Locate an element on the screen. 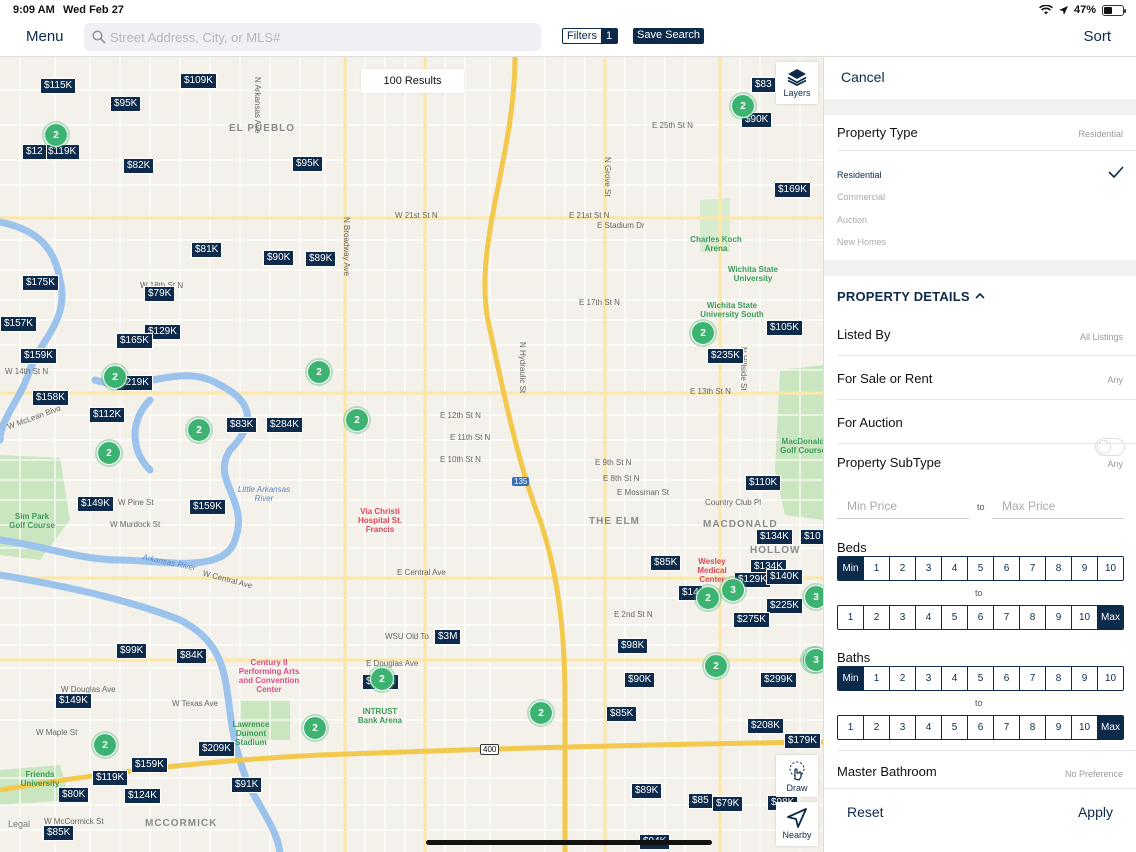 The width and height of the screenshot is (1136, 852). baths-max-option: 5 is located at coordinates (954, 727).